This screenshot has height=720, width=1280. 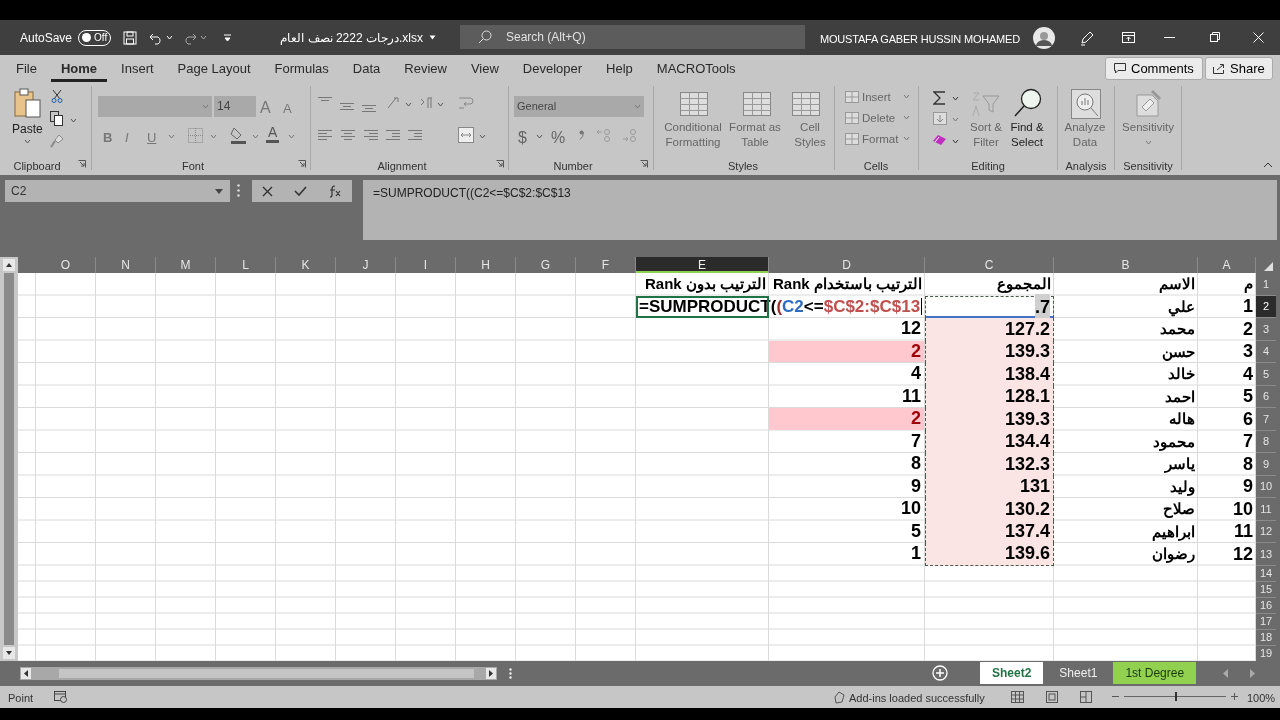 What do you see at coordinates (195, 135) in the screenshot?
I see `borders-icon` at bounding box center [195, 135].